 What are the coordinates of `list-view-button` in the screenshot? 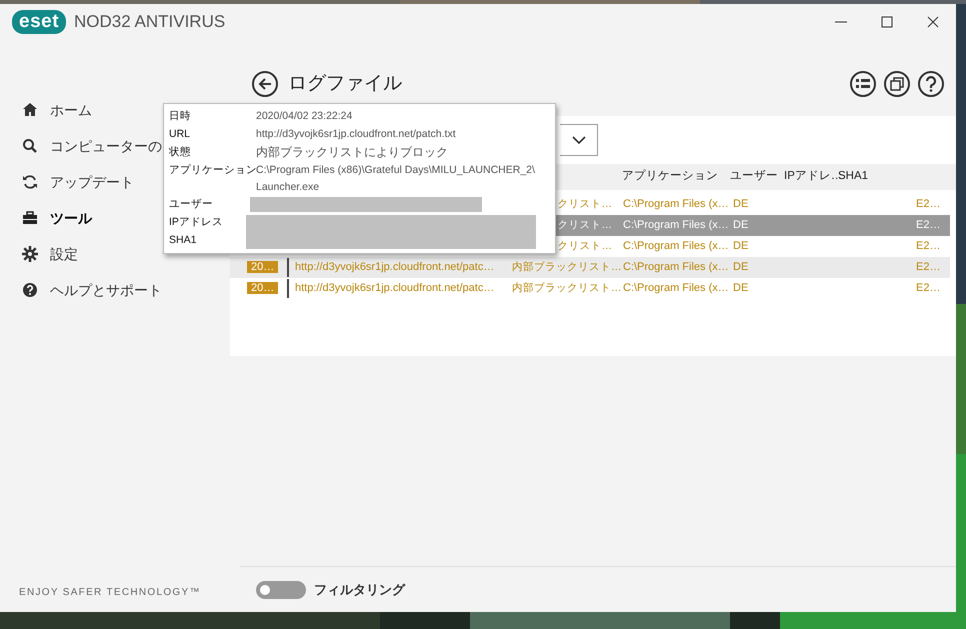 It's located at (863, 84).